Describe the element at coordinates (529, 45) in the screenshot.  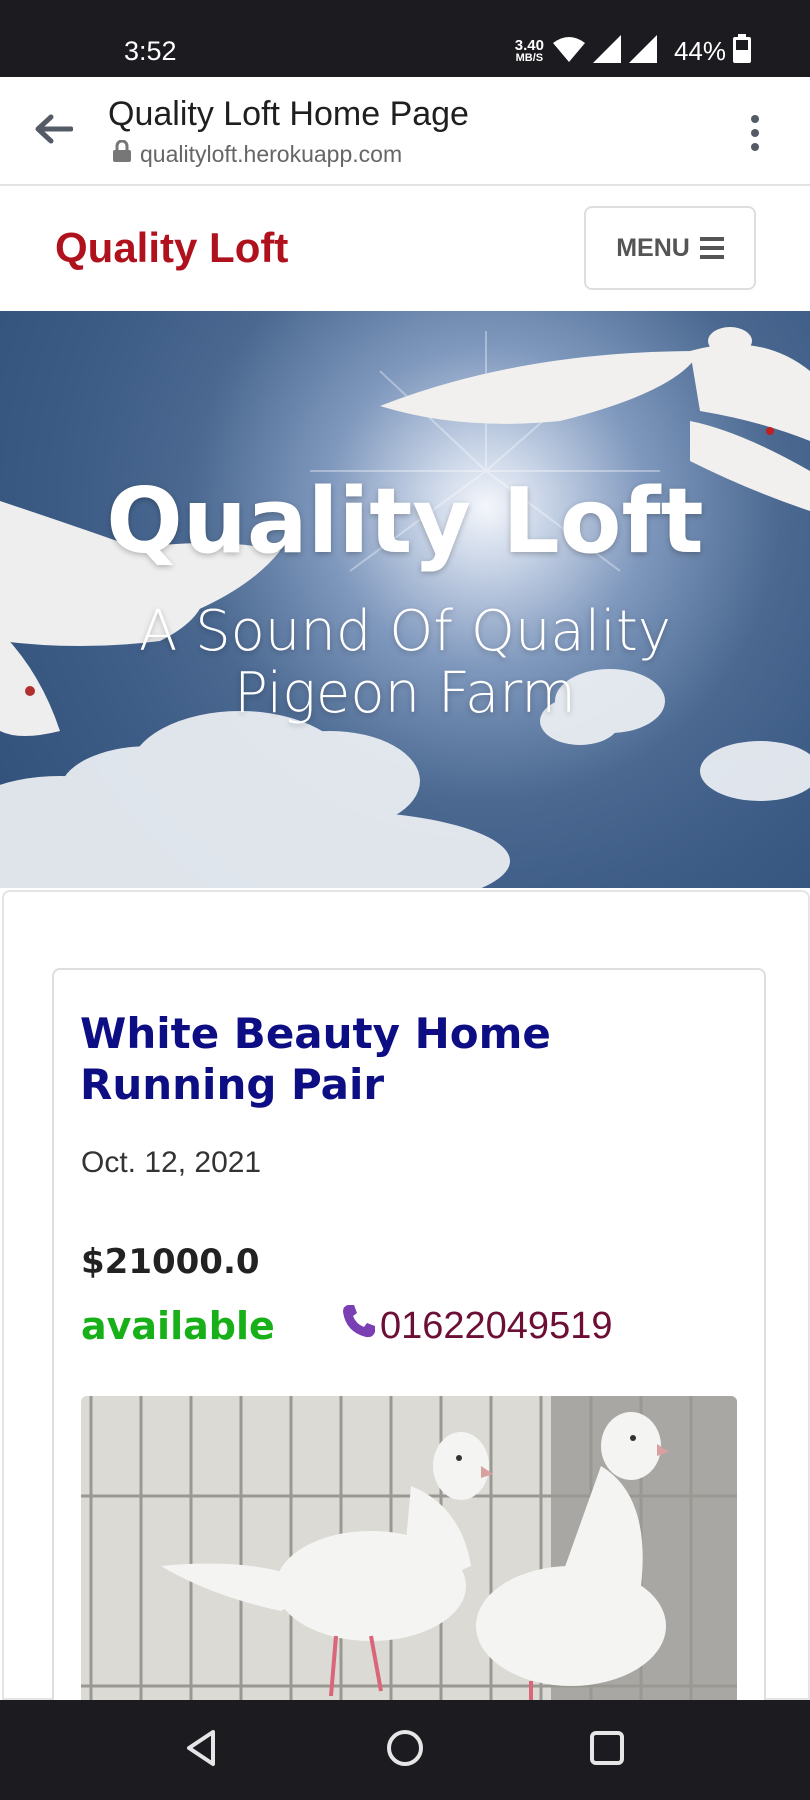
I see `network-speed-value: 3.40` at that location.